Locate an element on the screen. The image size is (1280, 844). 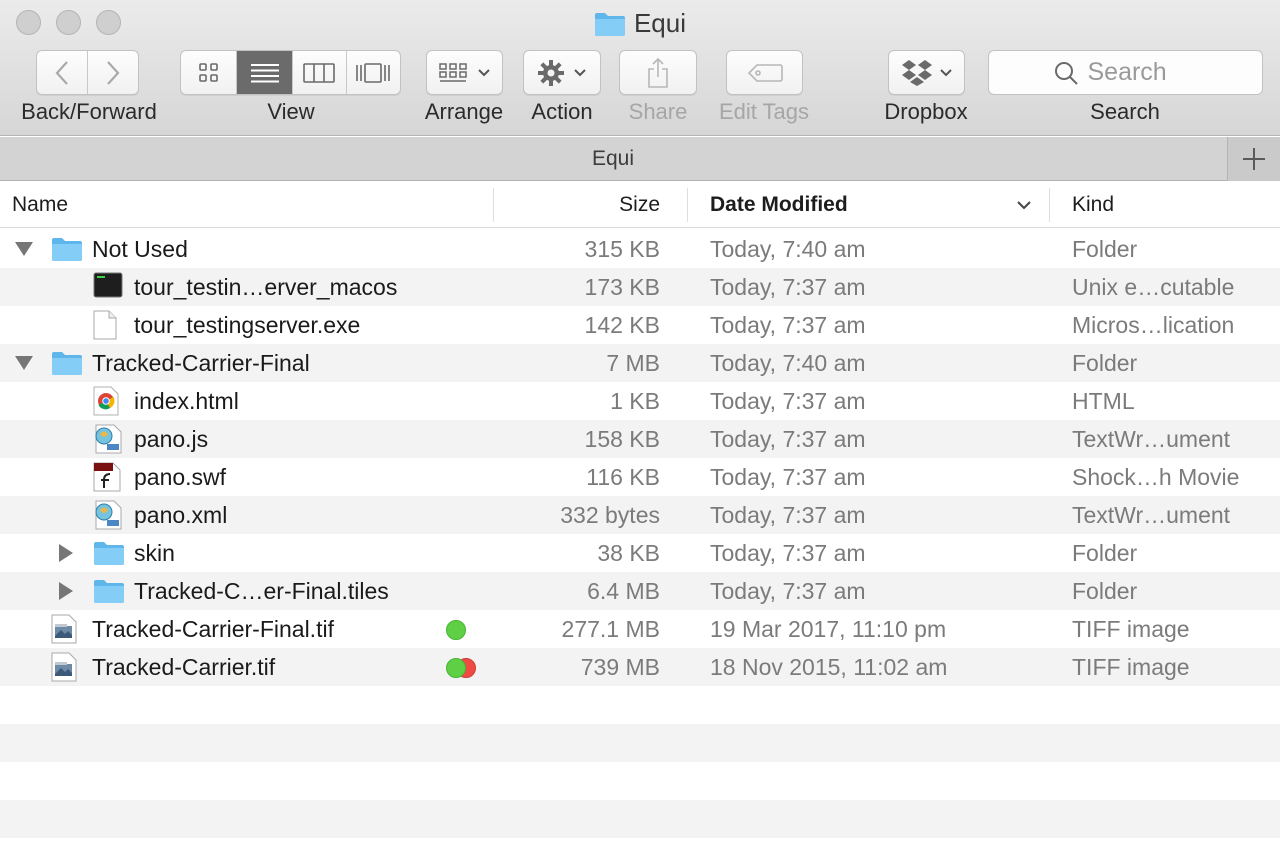
file-kind: Unix e…cutable is located at coordinates (1153, 287).